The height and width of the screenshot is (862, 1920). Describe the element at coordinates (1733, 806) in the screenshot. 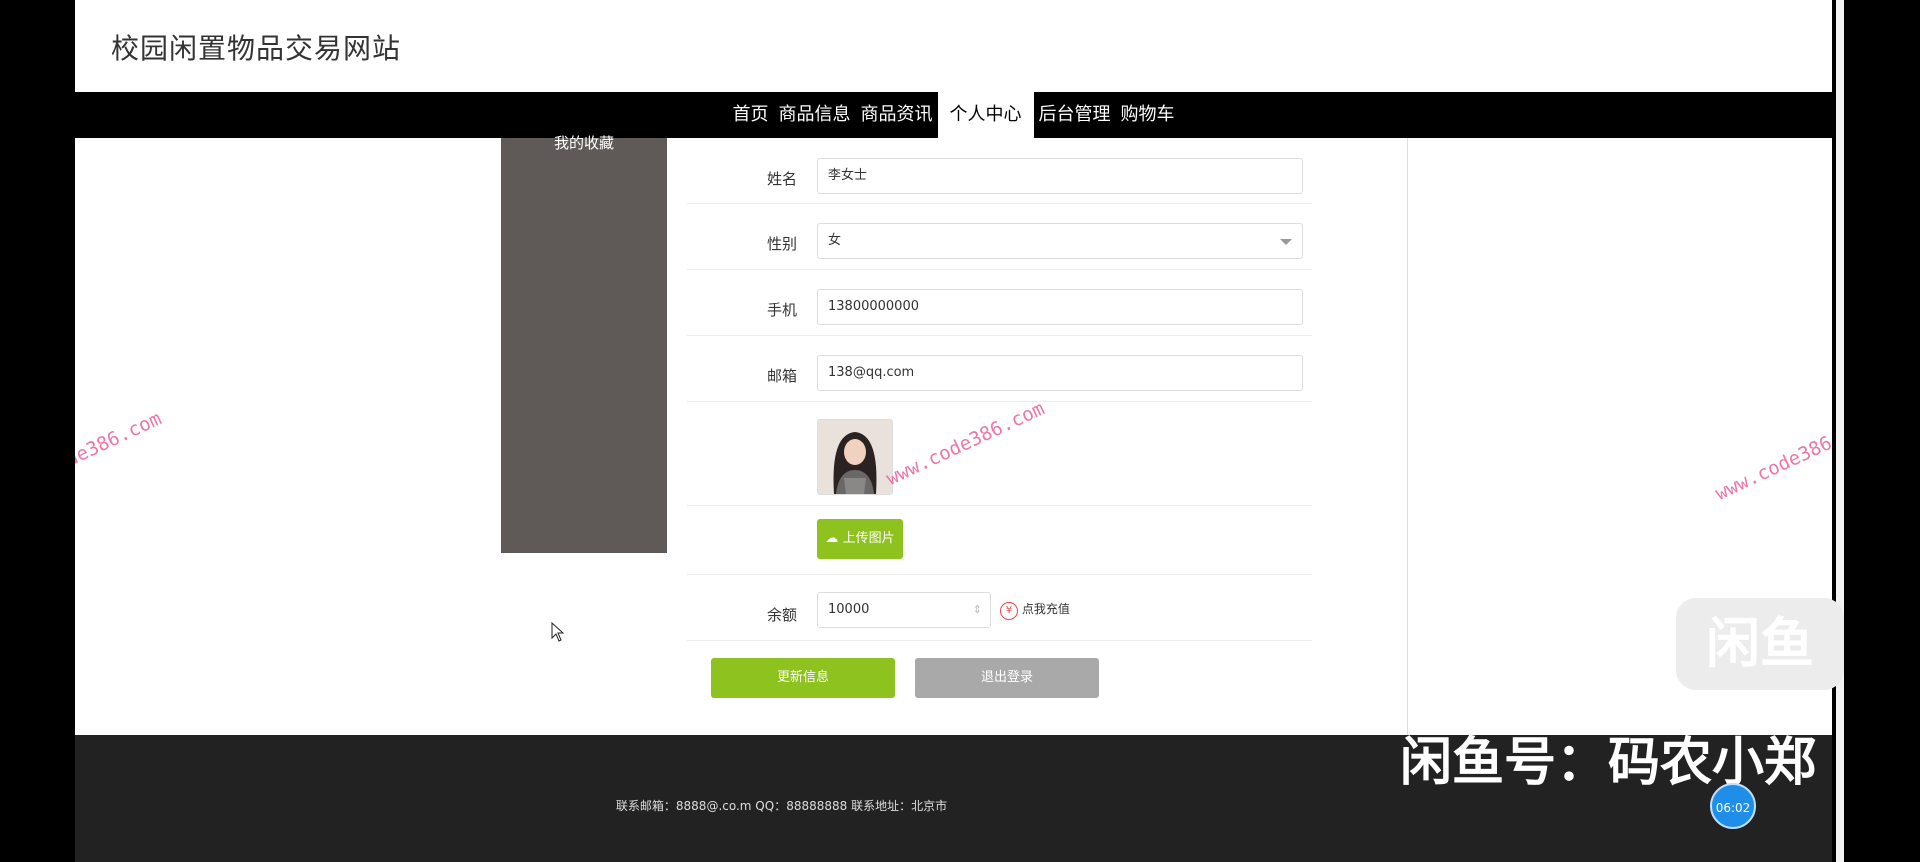

I see `video-timer: 06:02` at that location.